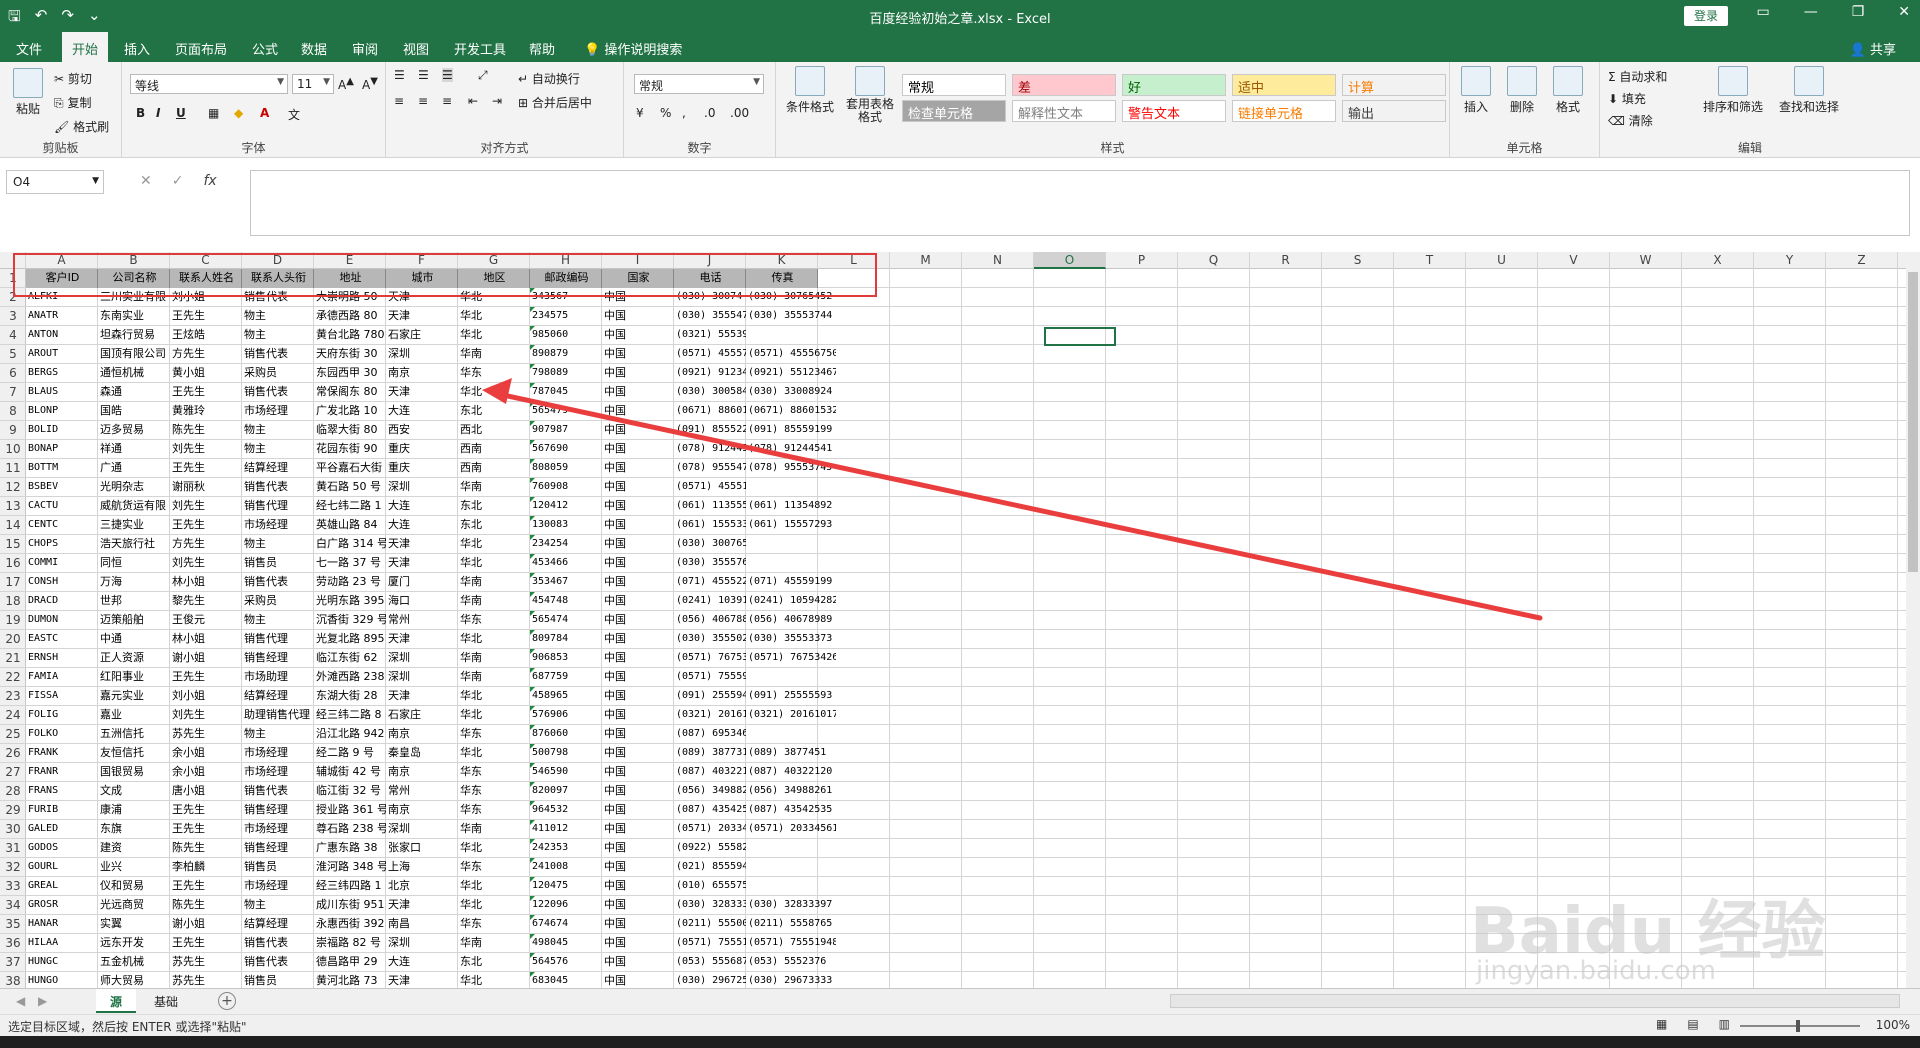 The width and height of the screenshot is (1920, 1048). What do you see at coordinates (1596, 971) in the screenshot?
I see `watermark-url: jingyan.baidu.com` at bounding box center [1596, 971].